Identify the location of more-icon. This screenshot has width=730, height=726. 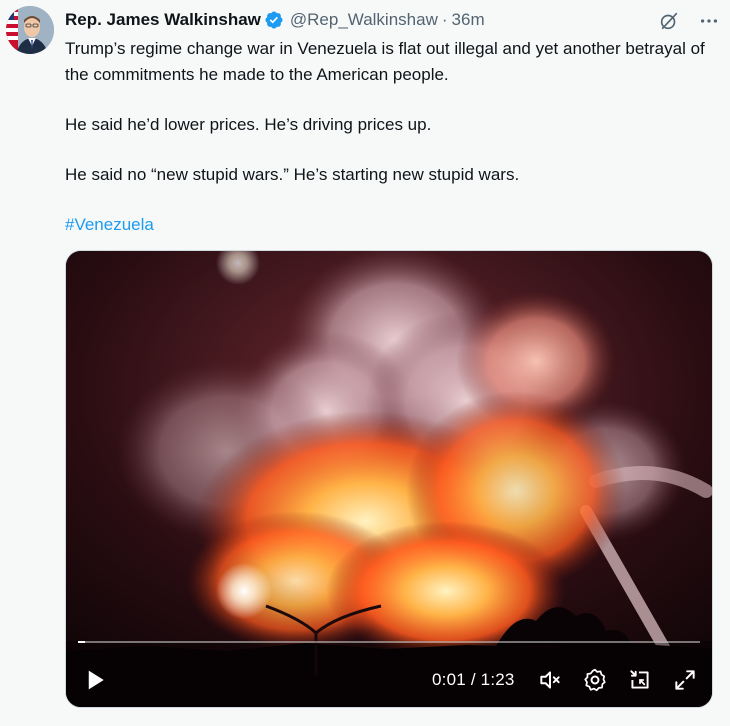
(709, 21).